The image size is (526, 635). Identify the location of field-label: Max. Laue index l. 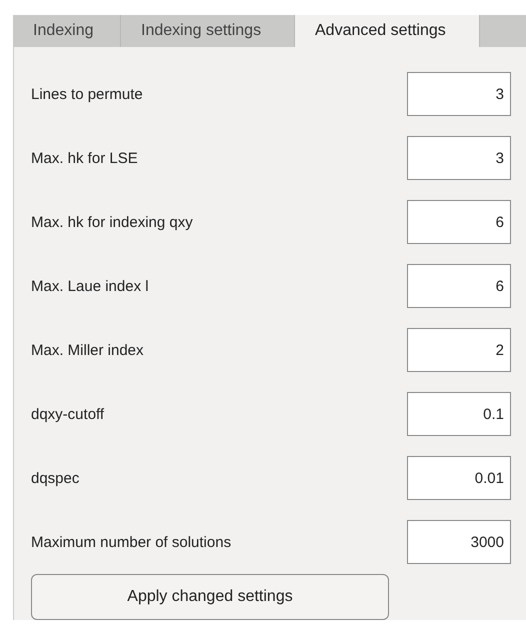
(90, 286).